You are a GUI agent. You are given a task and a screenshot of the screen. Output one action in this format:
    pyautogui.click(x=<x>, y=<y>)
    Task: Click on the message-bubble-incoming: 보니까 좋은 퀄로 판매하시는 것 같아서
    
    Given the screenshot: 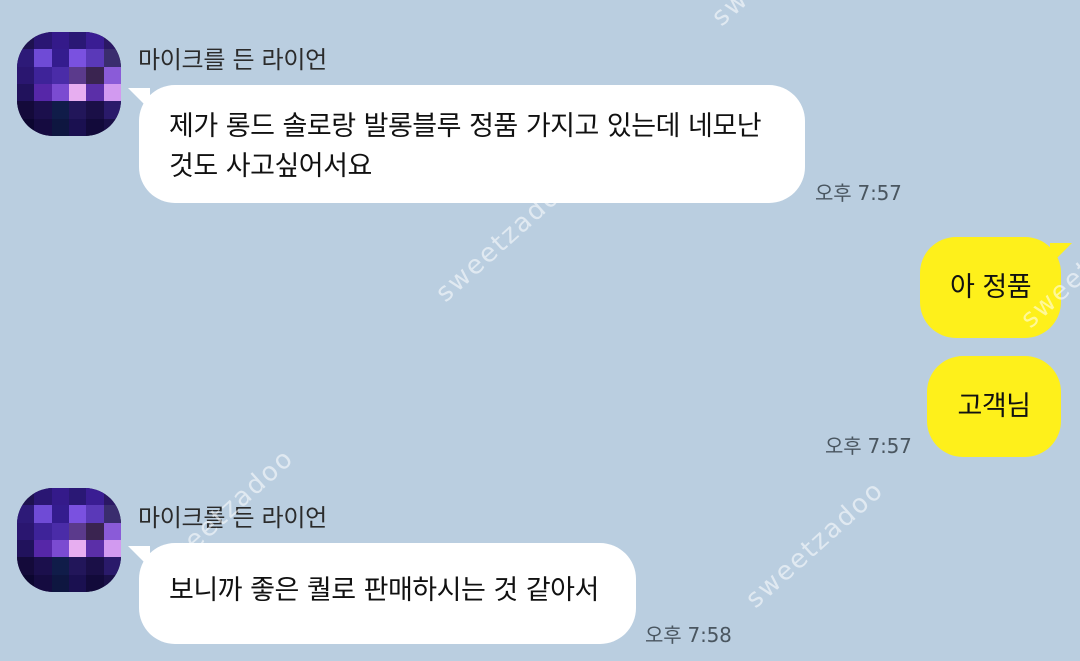 What is the action you would take?
    pyautogui.click(x=387, y=593)
    